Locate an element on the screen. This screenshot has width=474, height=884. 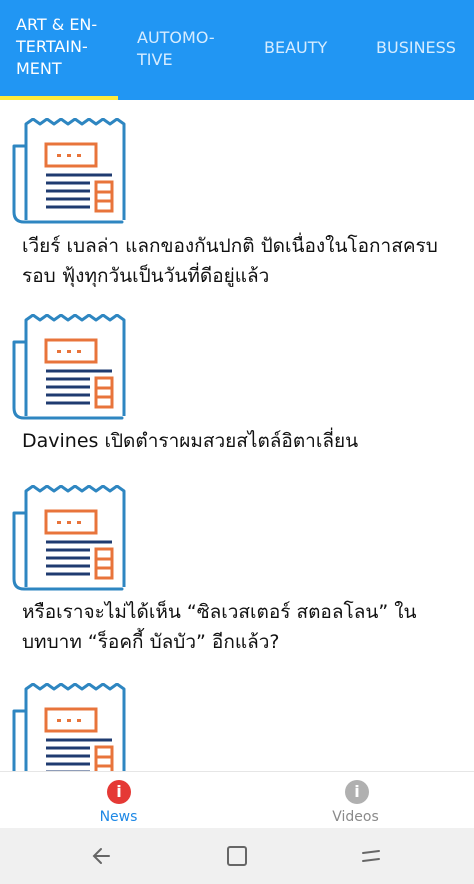
tab-beauty: BEAUTY is located at coordinates (295, 48).